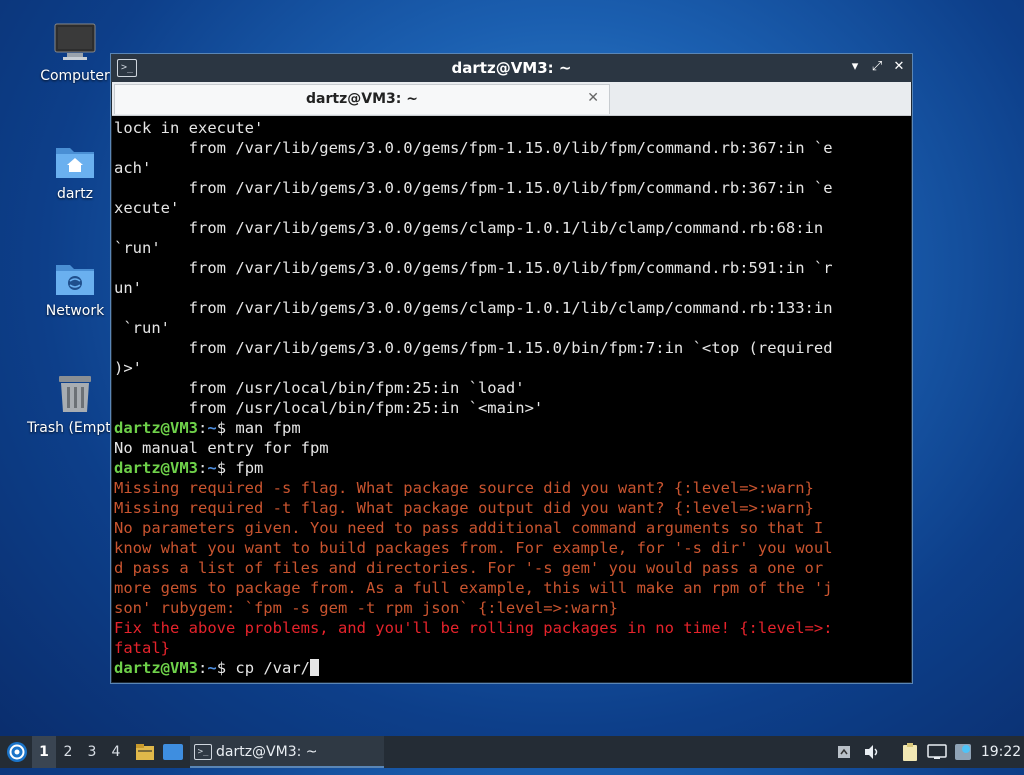 Image resolution: width=1024 pixels, height=775 pixels. I want to click on network-icon, so click(937, 751).